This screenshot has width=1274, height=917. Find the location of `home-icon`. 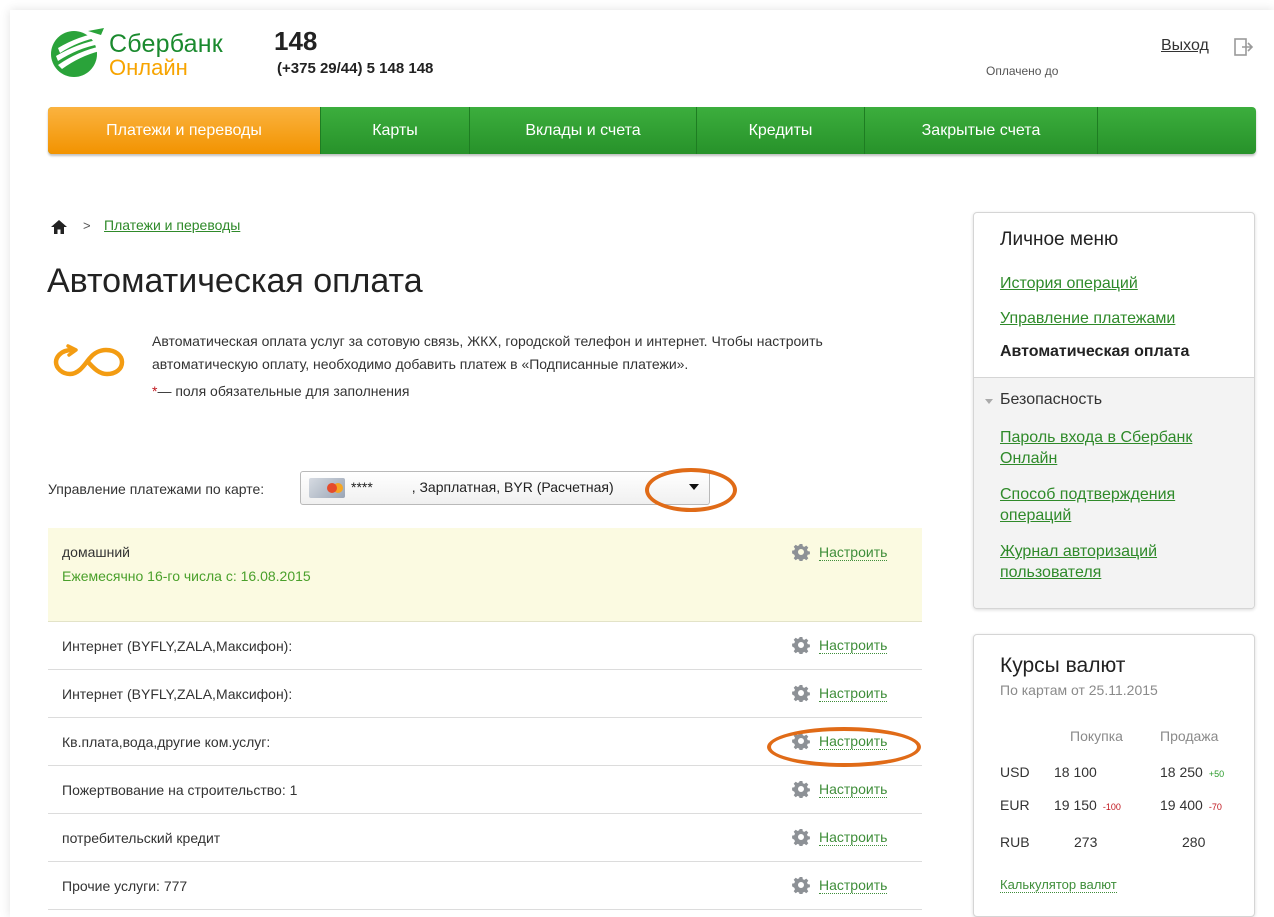

home-icon is located at coordinates (59, 227).